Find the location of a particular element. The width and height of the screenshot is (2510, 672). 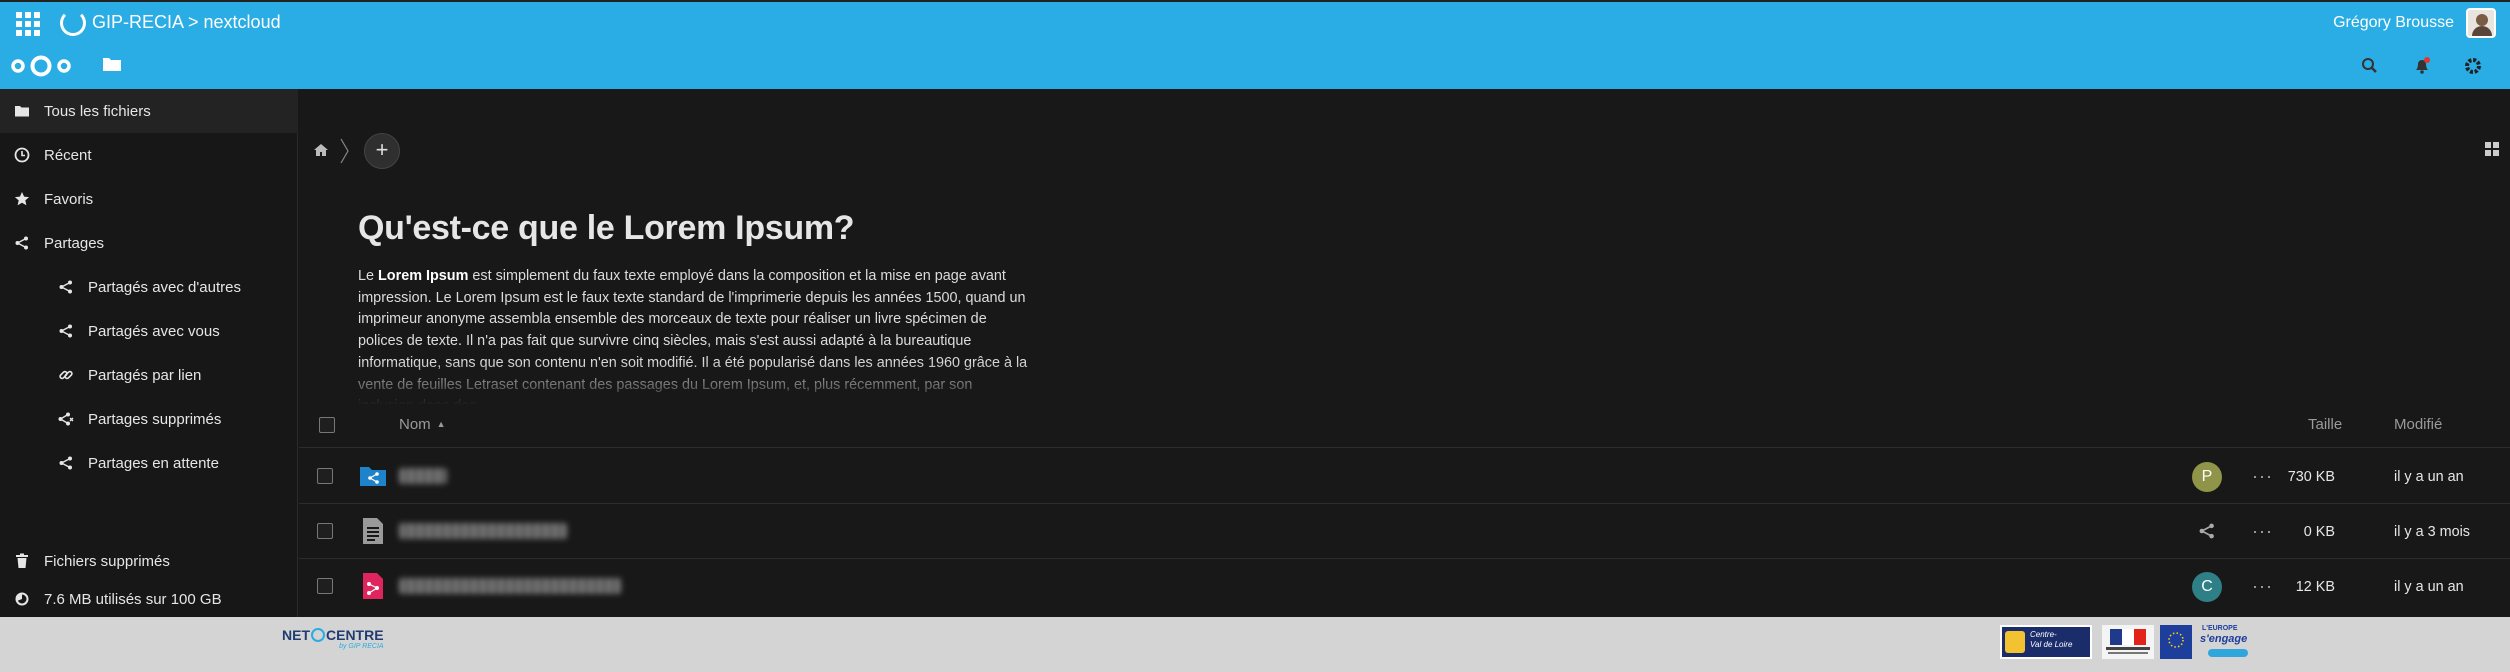

add-new-button: + is located at coordinates (382, 151).